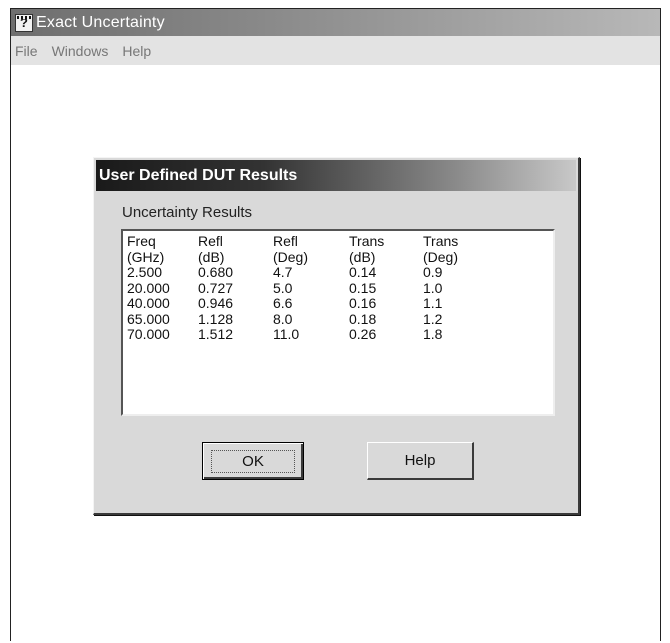  I want to click on trans-db-cell: 0.16, so click(363, 303).